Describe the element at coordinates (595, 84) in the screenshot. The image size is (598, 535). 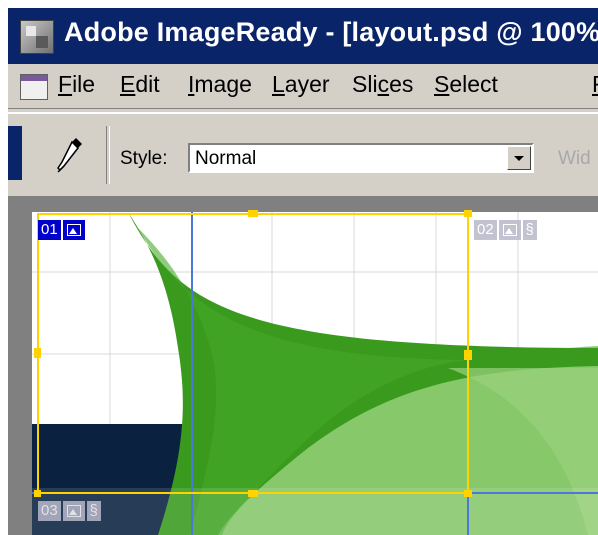
I see `menu-filter: F` at that location.